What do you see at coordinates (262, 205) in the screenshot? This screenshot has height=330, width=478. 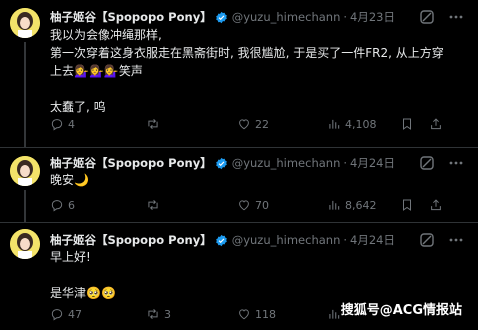 I see `like-count: 70` at bounding box center [262, 205].